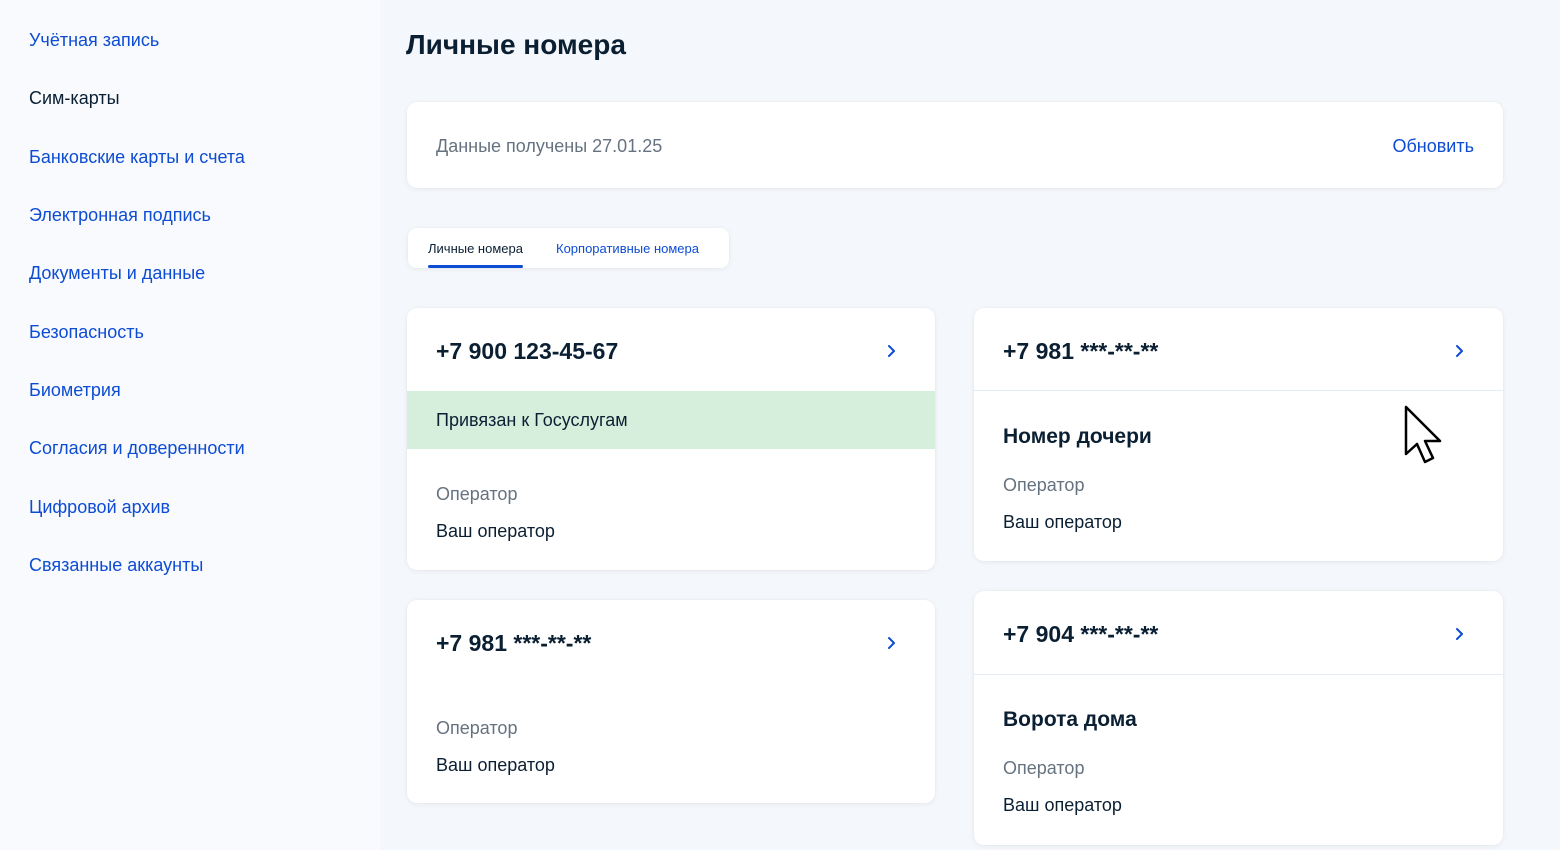 Image resolution: width=1560 pixels, height=850 pixels. Describe the element at coordinates (1070, 719) in the screenshot. I see `phone-label: Ворота дома` at that location.